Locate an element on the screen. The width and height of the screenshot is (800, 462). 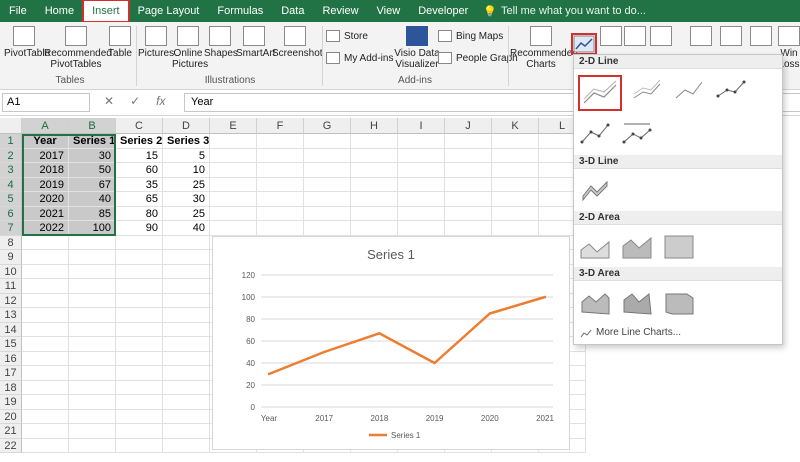
tab-view: View is located at coordinates (389, 11).